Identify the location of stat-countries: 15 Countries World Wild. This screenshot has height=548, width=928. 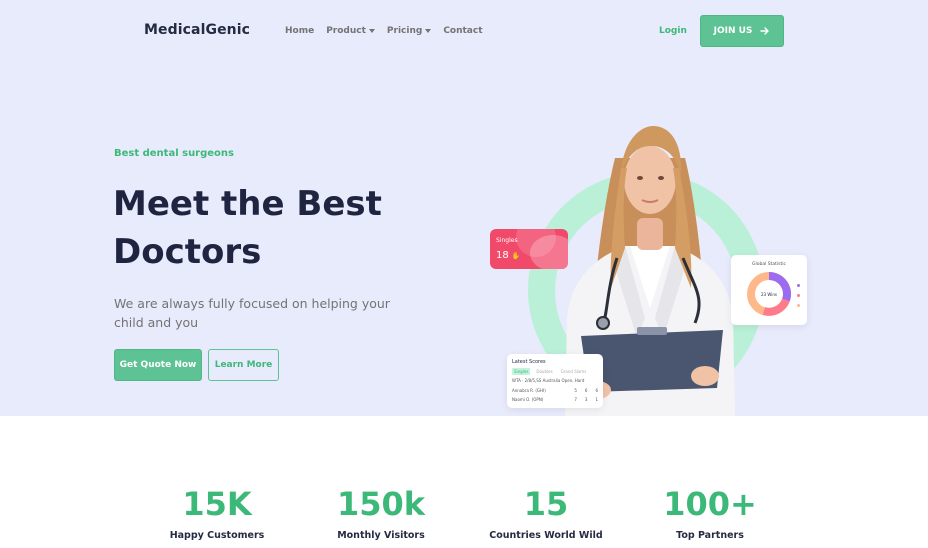
(546, 513).